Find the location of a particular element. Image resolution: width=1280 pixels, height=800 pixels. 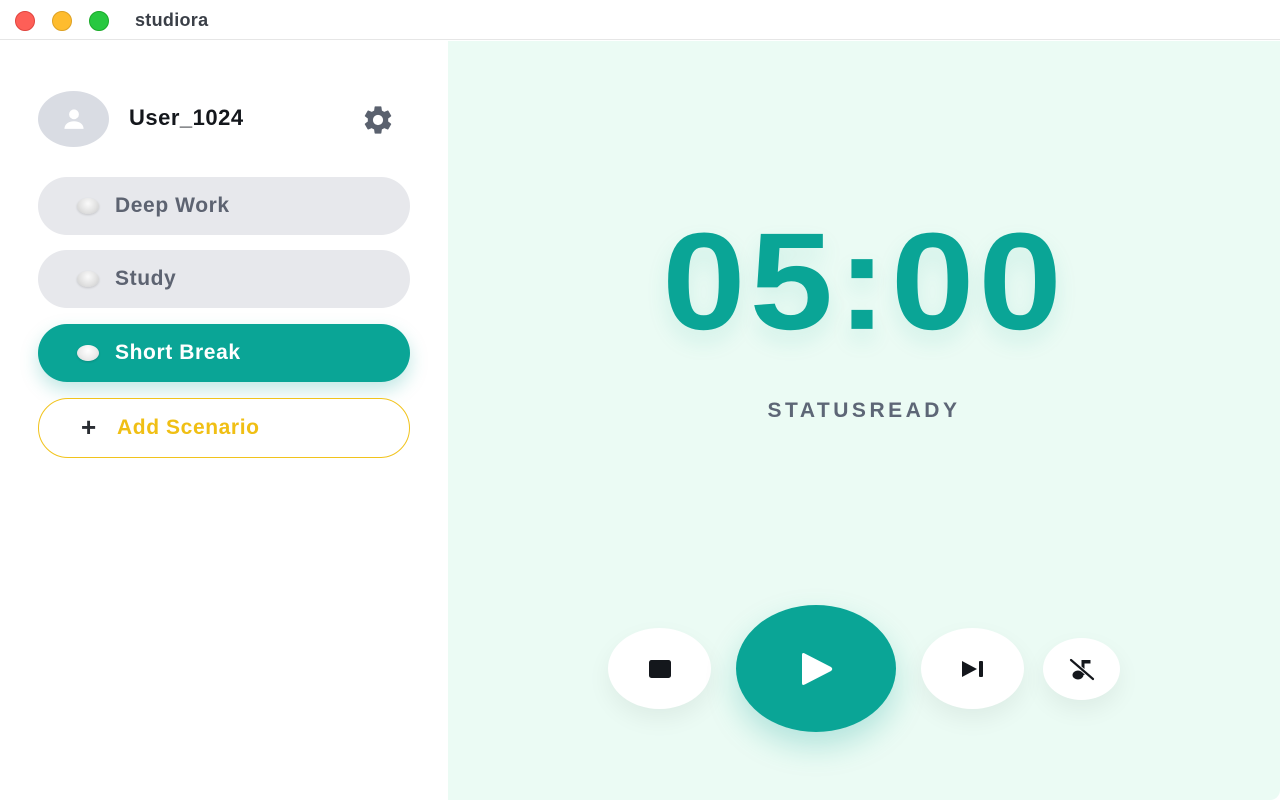

skip-next-icon is located at coordinates (972, 668).